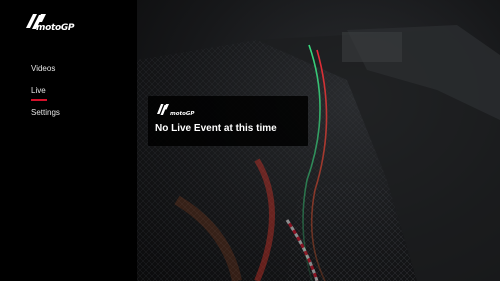 This screenshot has width=500, height=281. What do you see at coordinates (45, 71) in the screenshot?
I see `nav-item-videos: Videos` at bounding box center [45, 71].